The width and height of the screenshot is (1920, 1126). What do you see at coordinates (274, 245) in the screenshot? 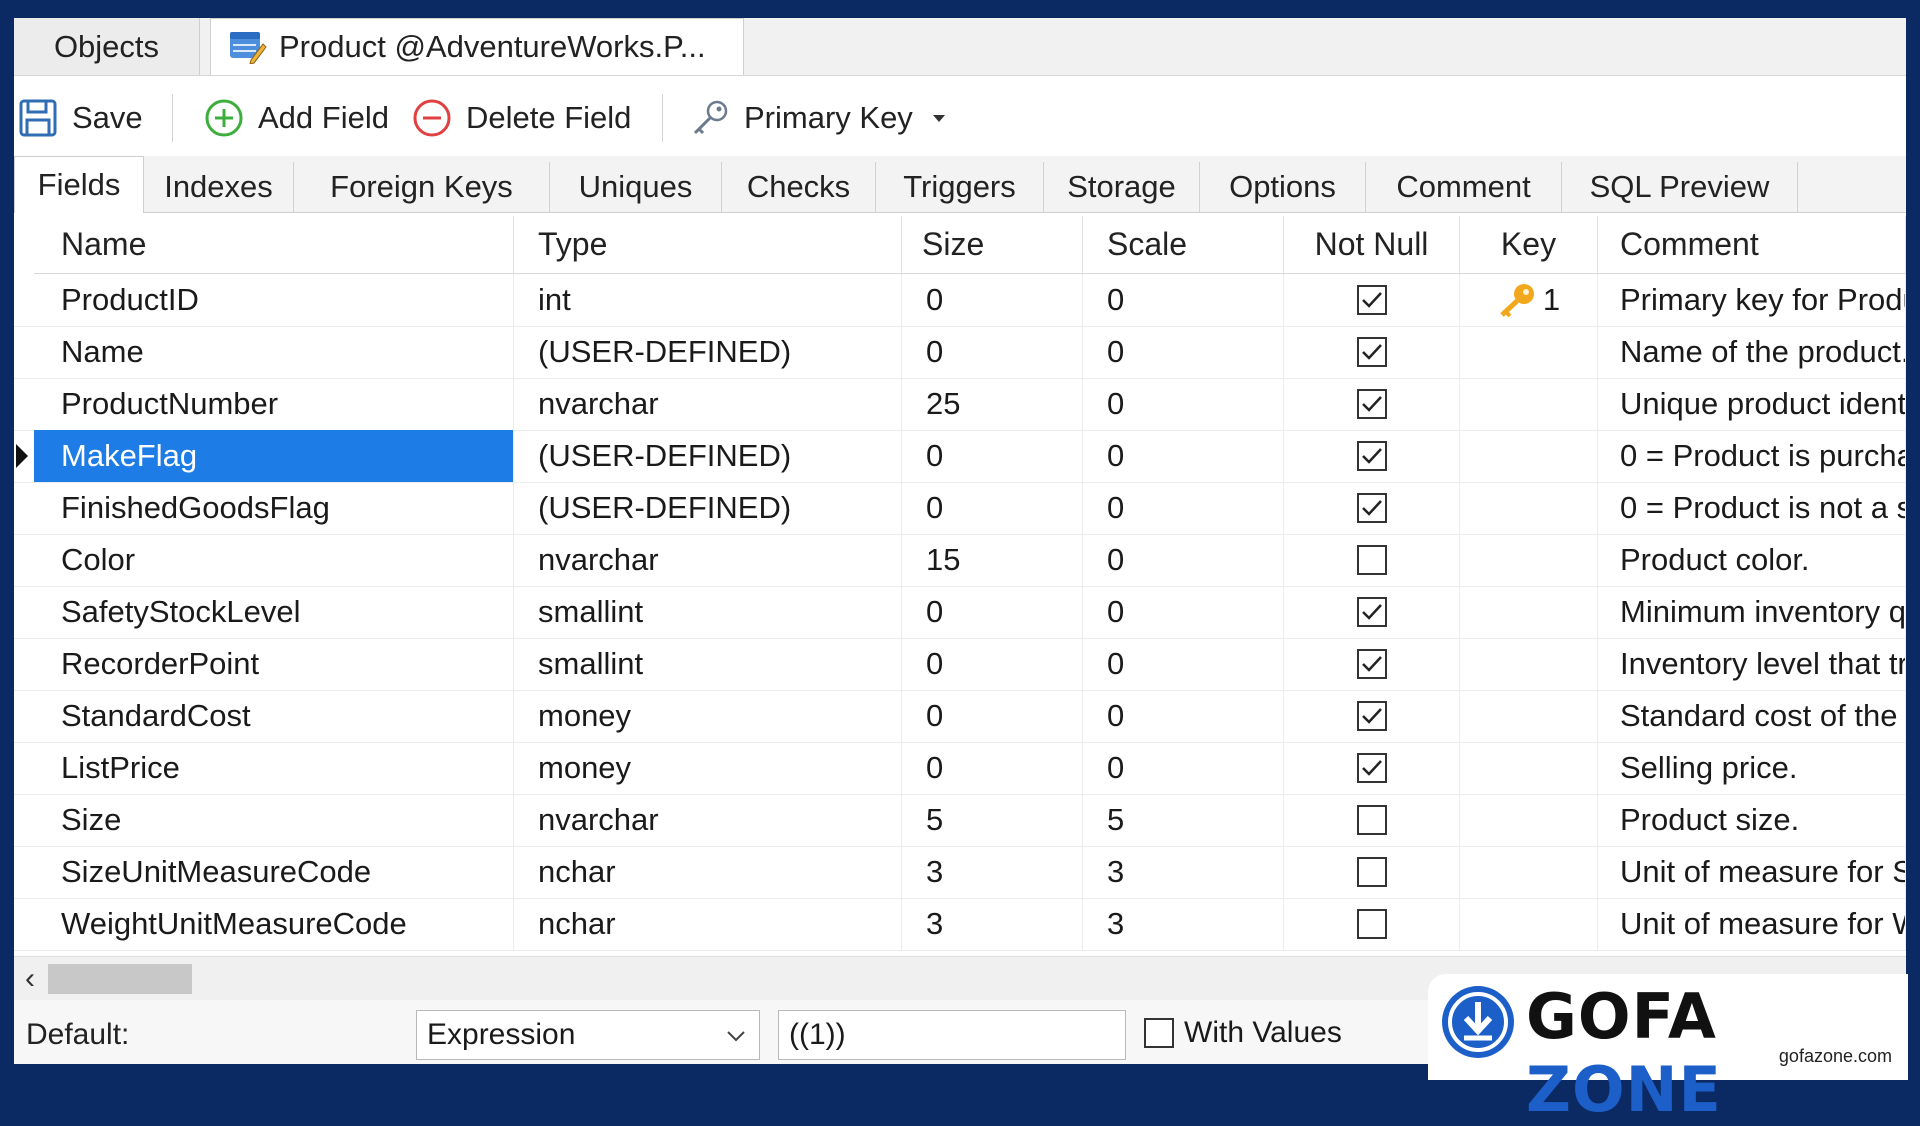
I see `column-header-name: Name` at bounding box center [274, 245].